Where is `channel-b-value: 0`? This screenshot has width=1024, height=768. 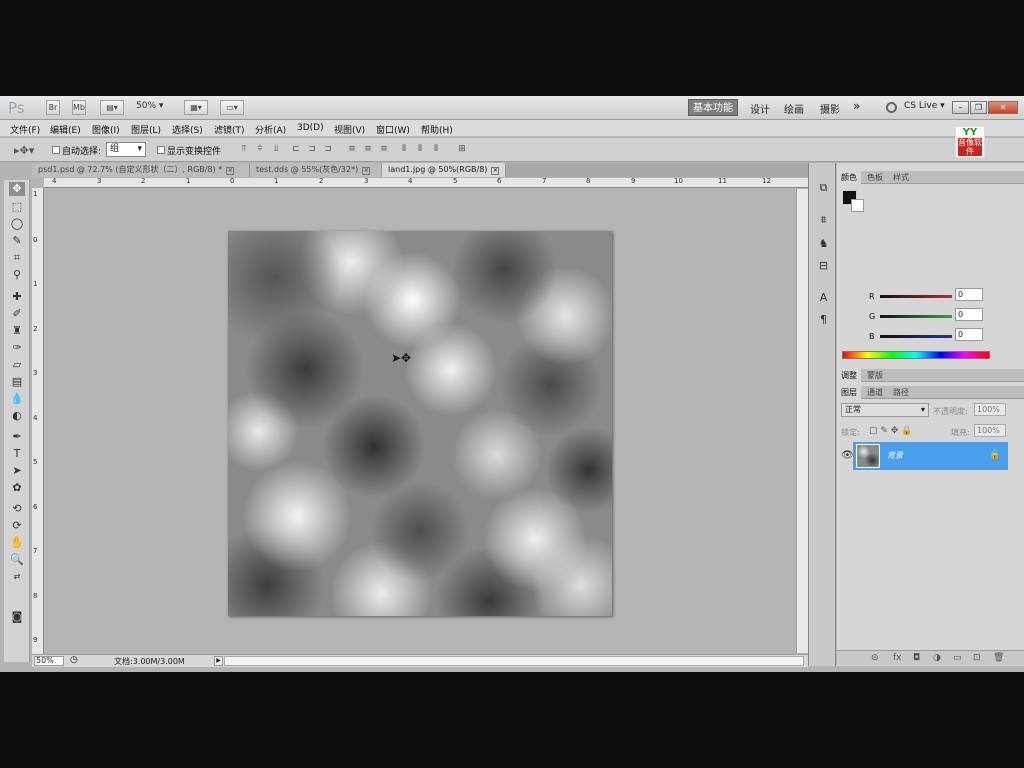 channel-b-value: 0 is located at coordinates (969, 334).